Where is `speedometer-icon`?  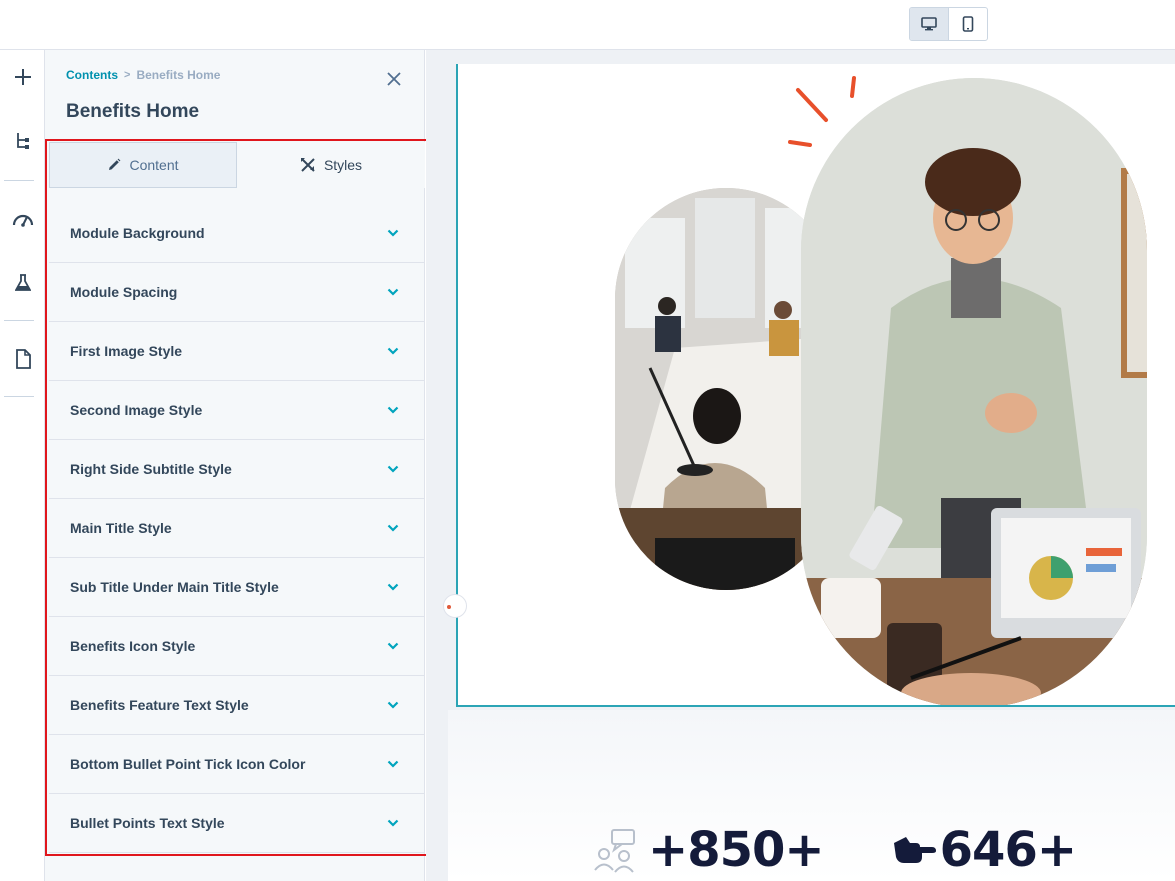 speedometer-icon is located at coordinates (22, 220).